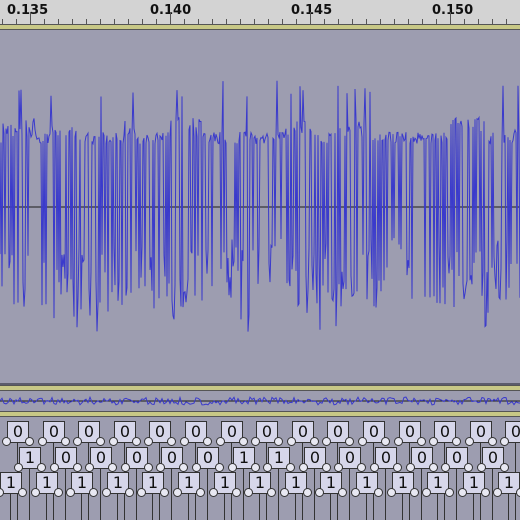 Image resolution: width=520 pixels, height=520 pixels. Describe the element at coordinates (260, 401) in the screenshot. I see `mini-waveform-track` at that location.